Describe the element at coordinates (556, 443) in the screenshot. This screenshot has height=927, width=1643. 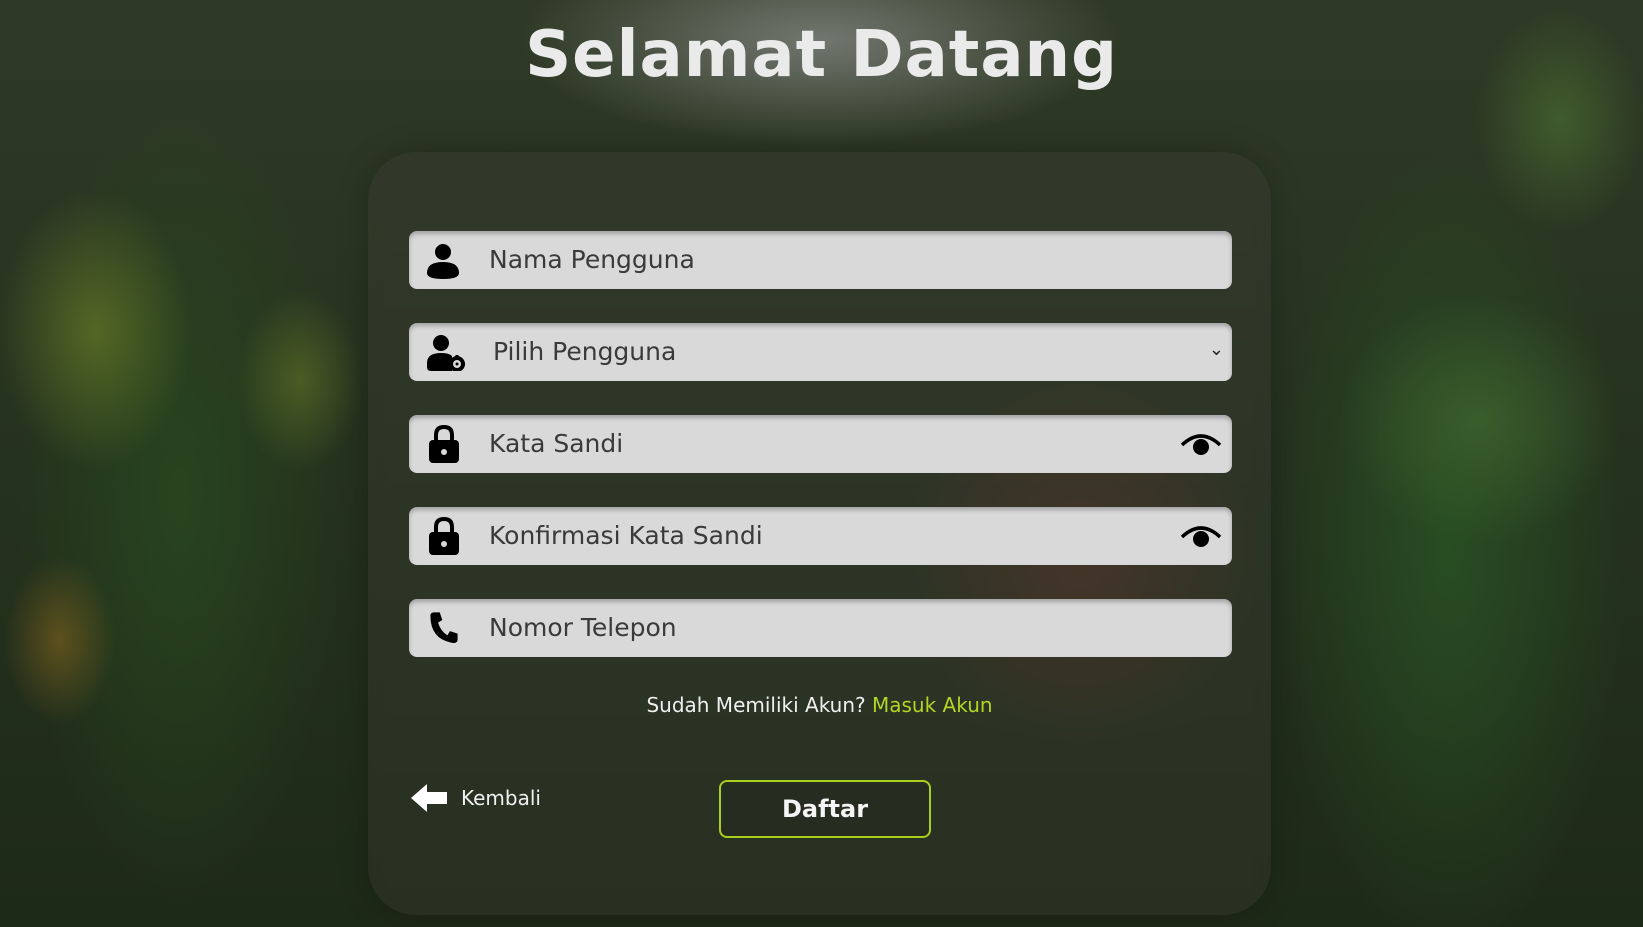
I see `password-placeholder: Kata Sandi` at that location.